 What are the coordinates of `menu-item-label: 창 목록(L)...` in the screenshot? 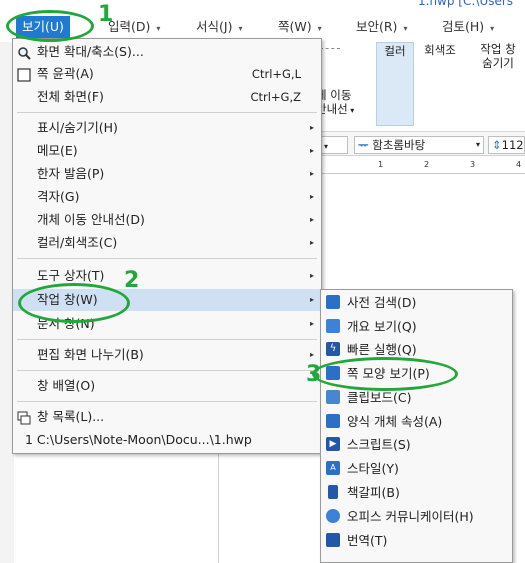 It's located at (71, 416).